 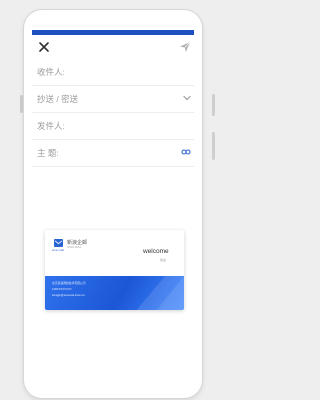 I want to click on card-welcome: welcome, so click(x=156, y=251).